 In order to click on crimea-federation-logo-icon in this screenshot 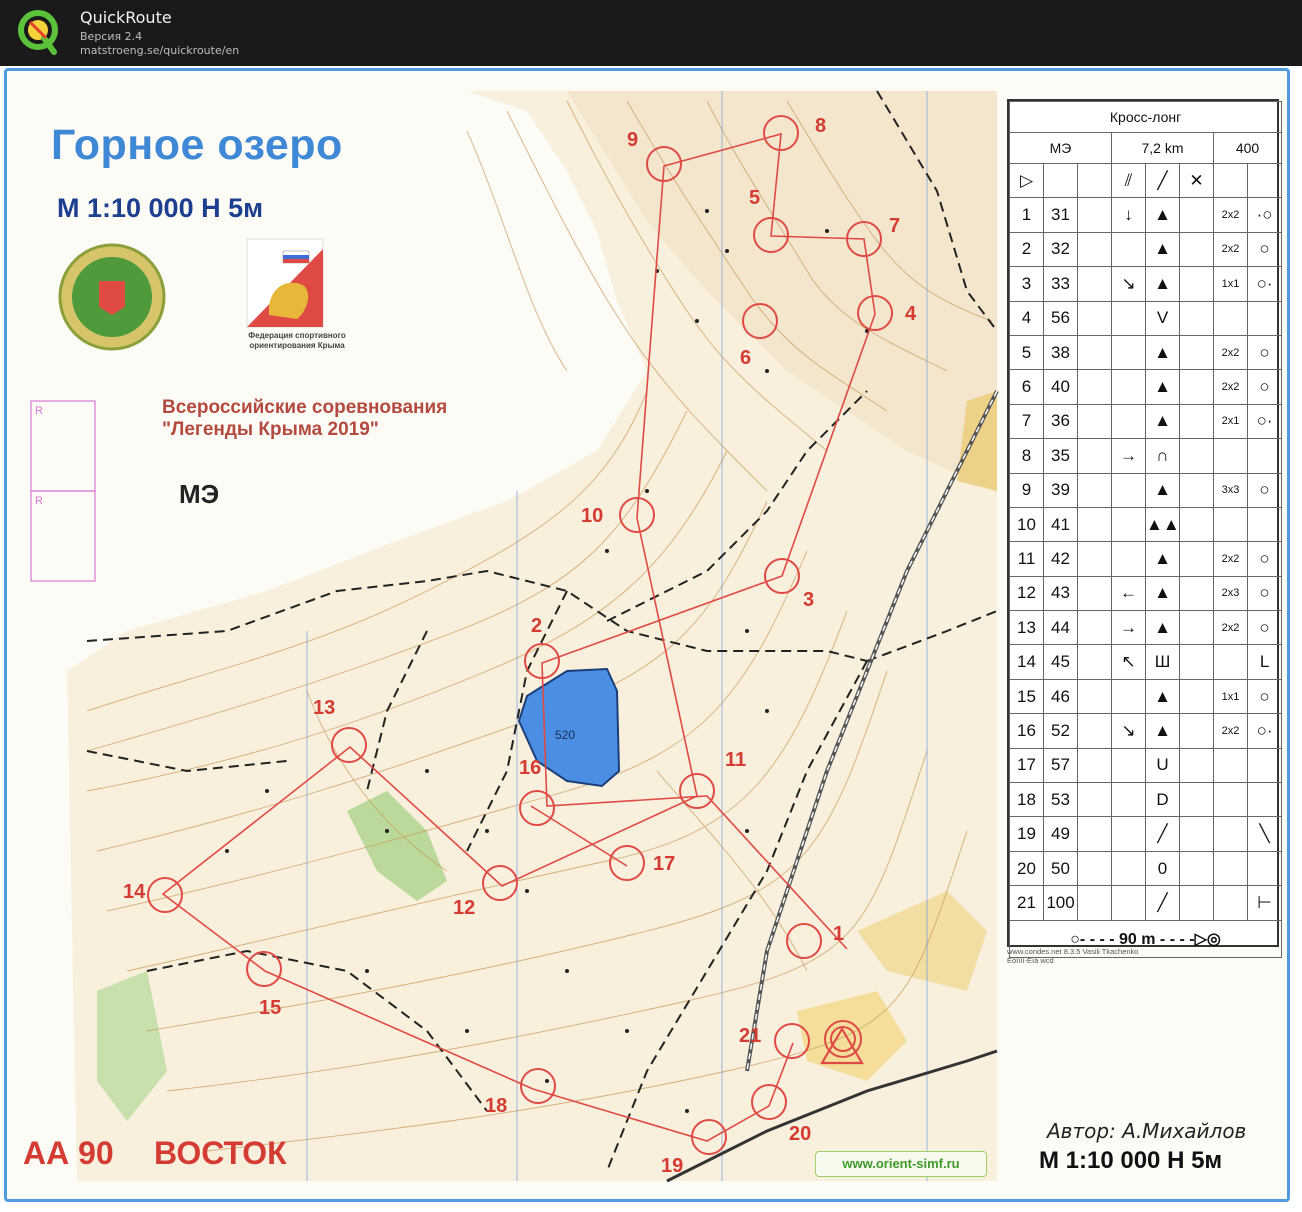, I will do `click(285, 283)`.